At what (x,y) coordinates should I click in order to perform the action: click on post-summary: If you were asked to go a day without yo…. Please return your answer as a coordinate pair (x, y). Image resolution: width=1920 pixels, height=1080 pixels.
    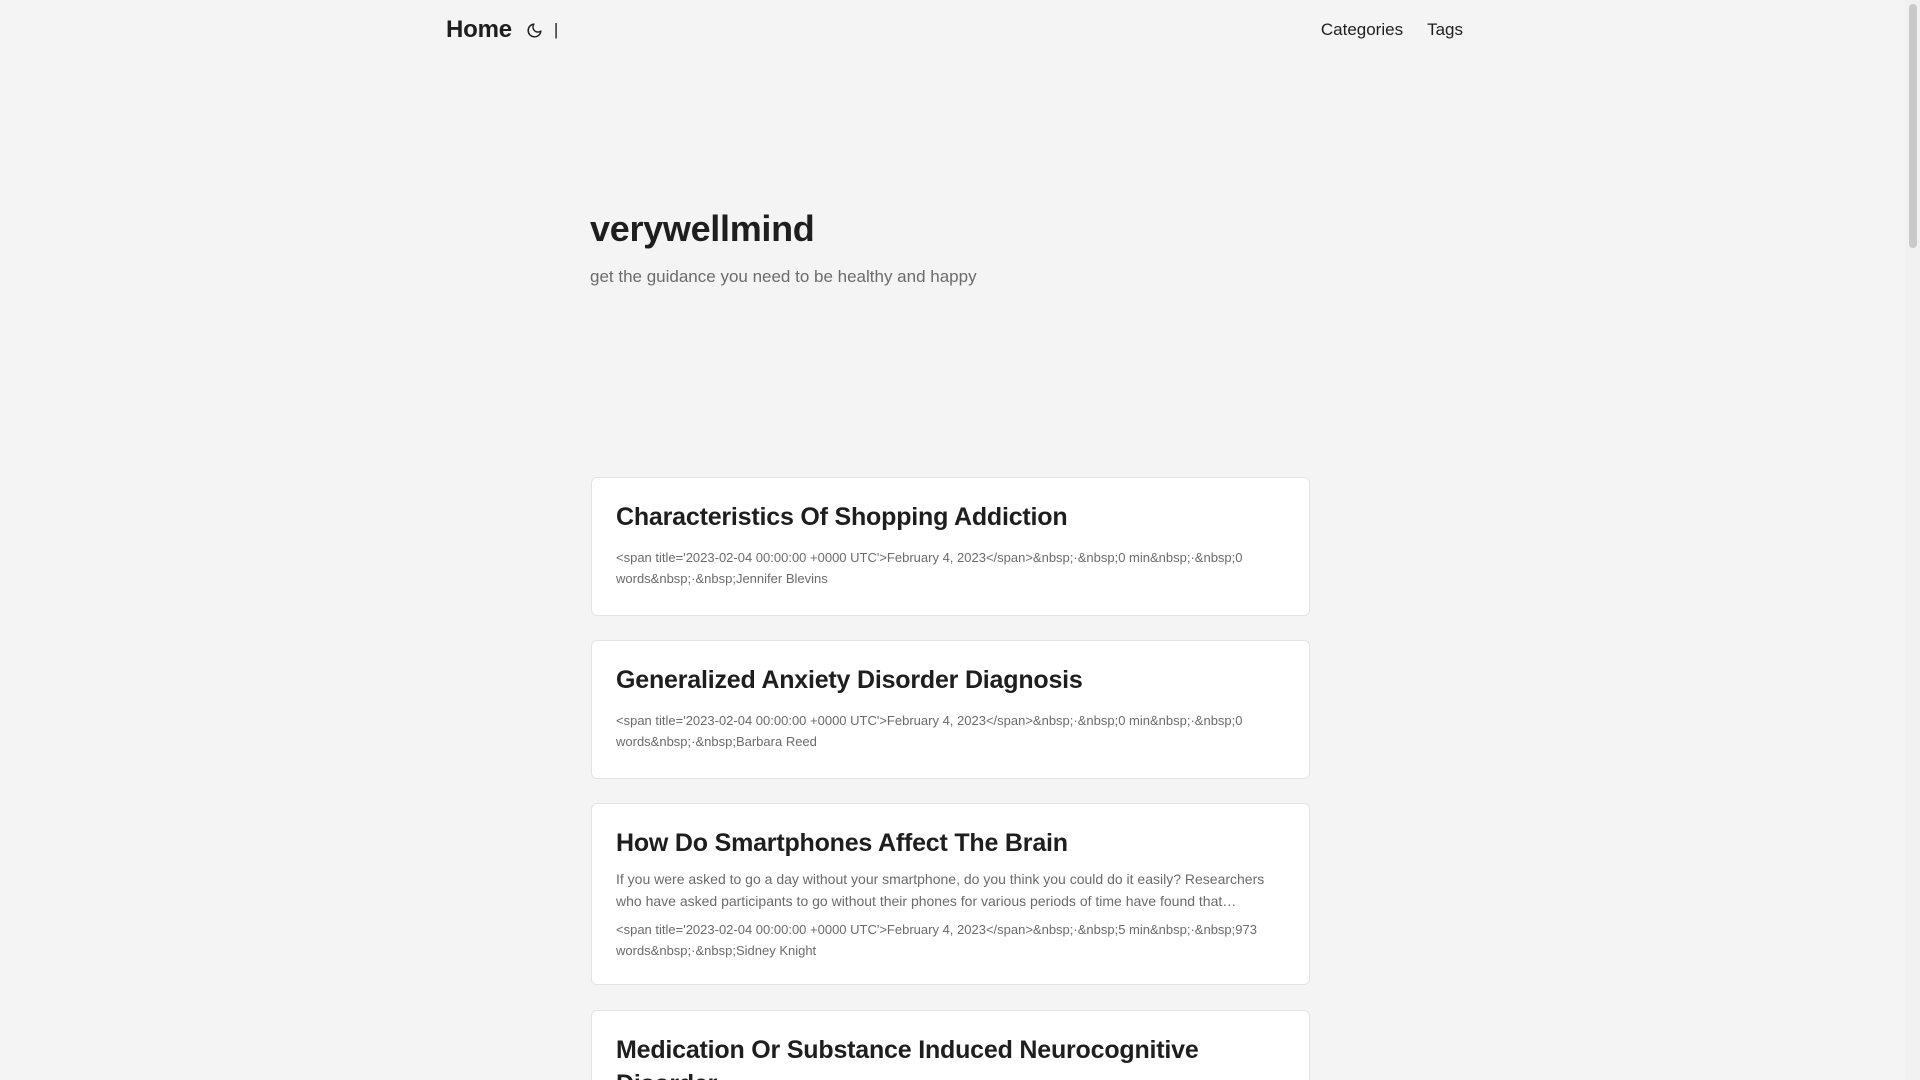
    Looking at the image, I should click on (940, 890).